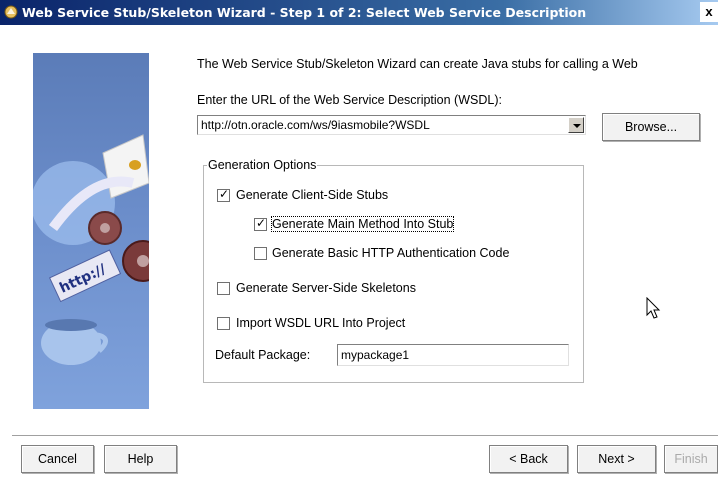 This screenshot has width=718, height=485. What do you see at coordinates (260, 253) in the screenshot?
I see `basic-auth-checkbox` at bounding box center [260, 253].